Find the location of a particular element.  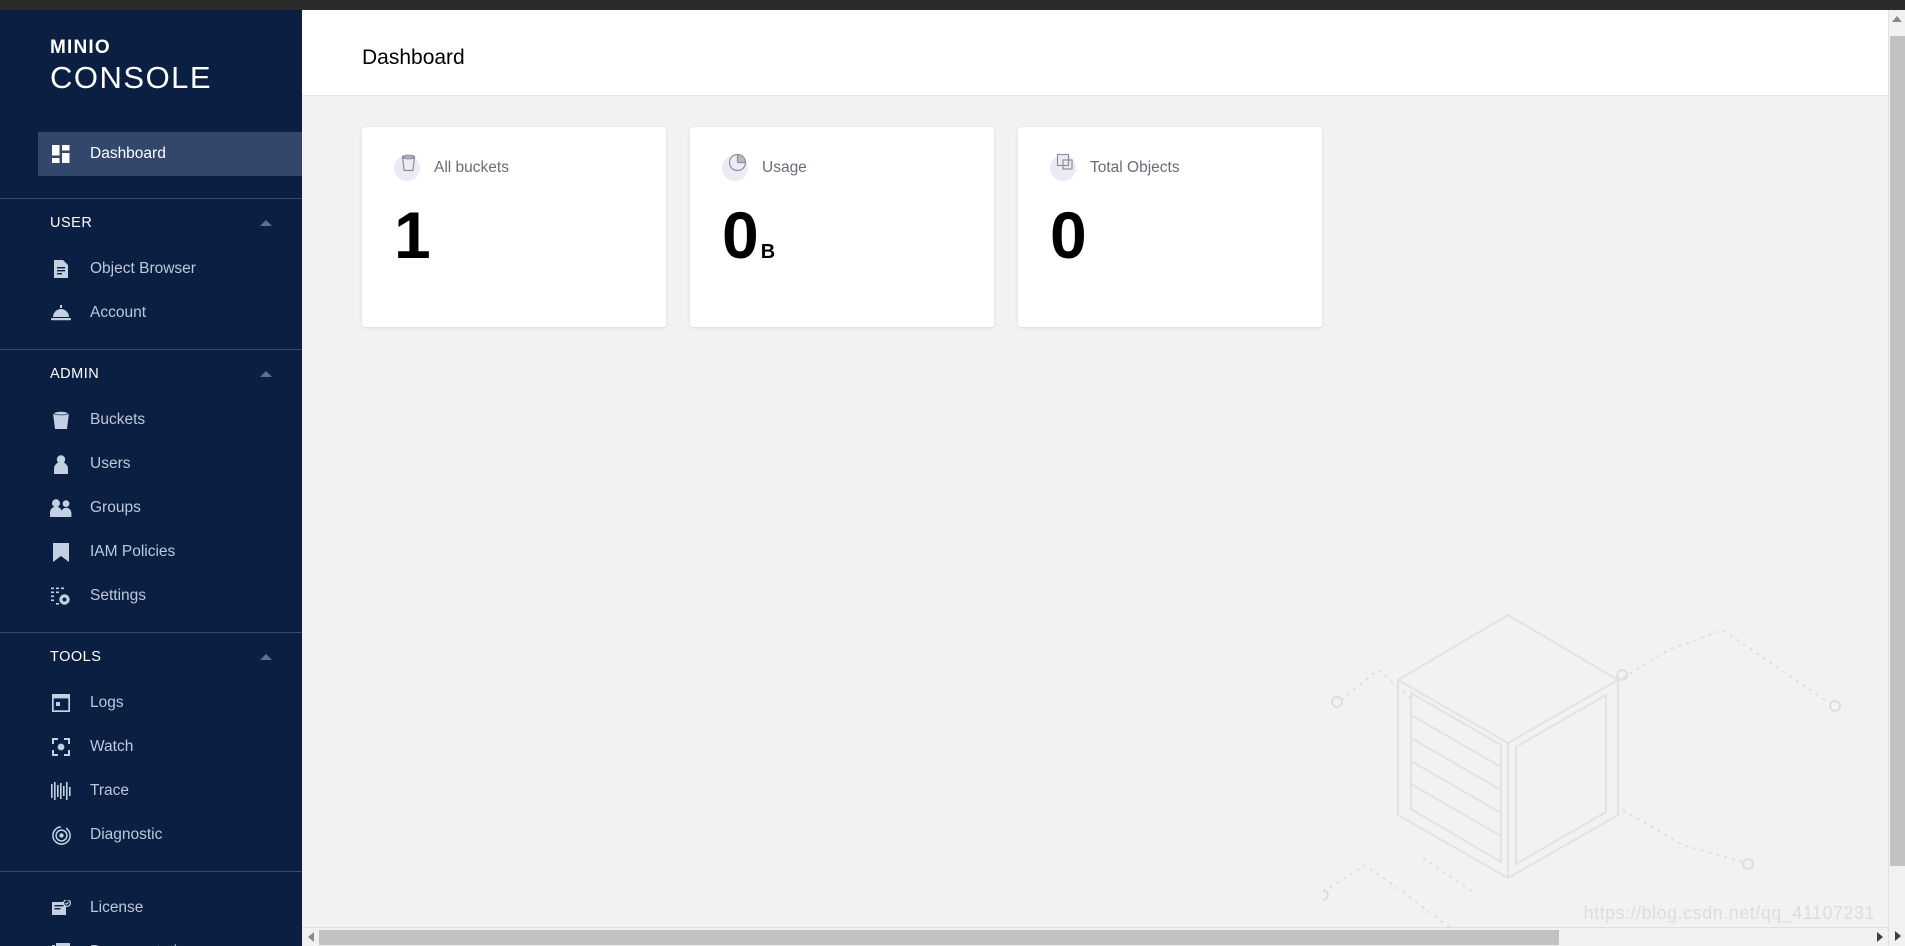

scroll-left-arrow-icon is located at coordinates (310, 937).